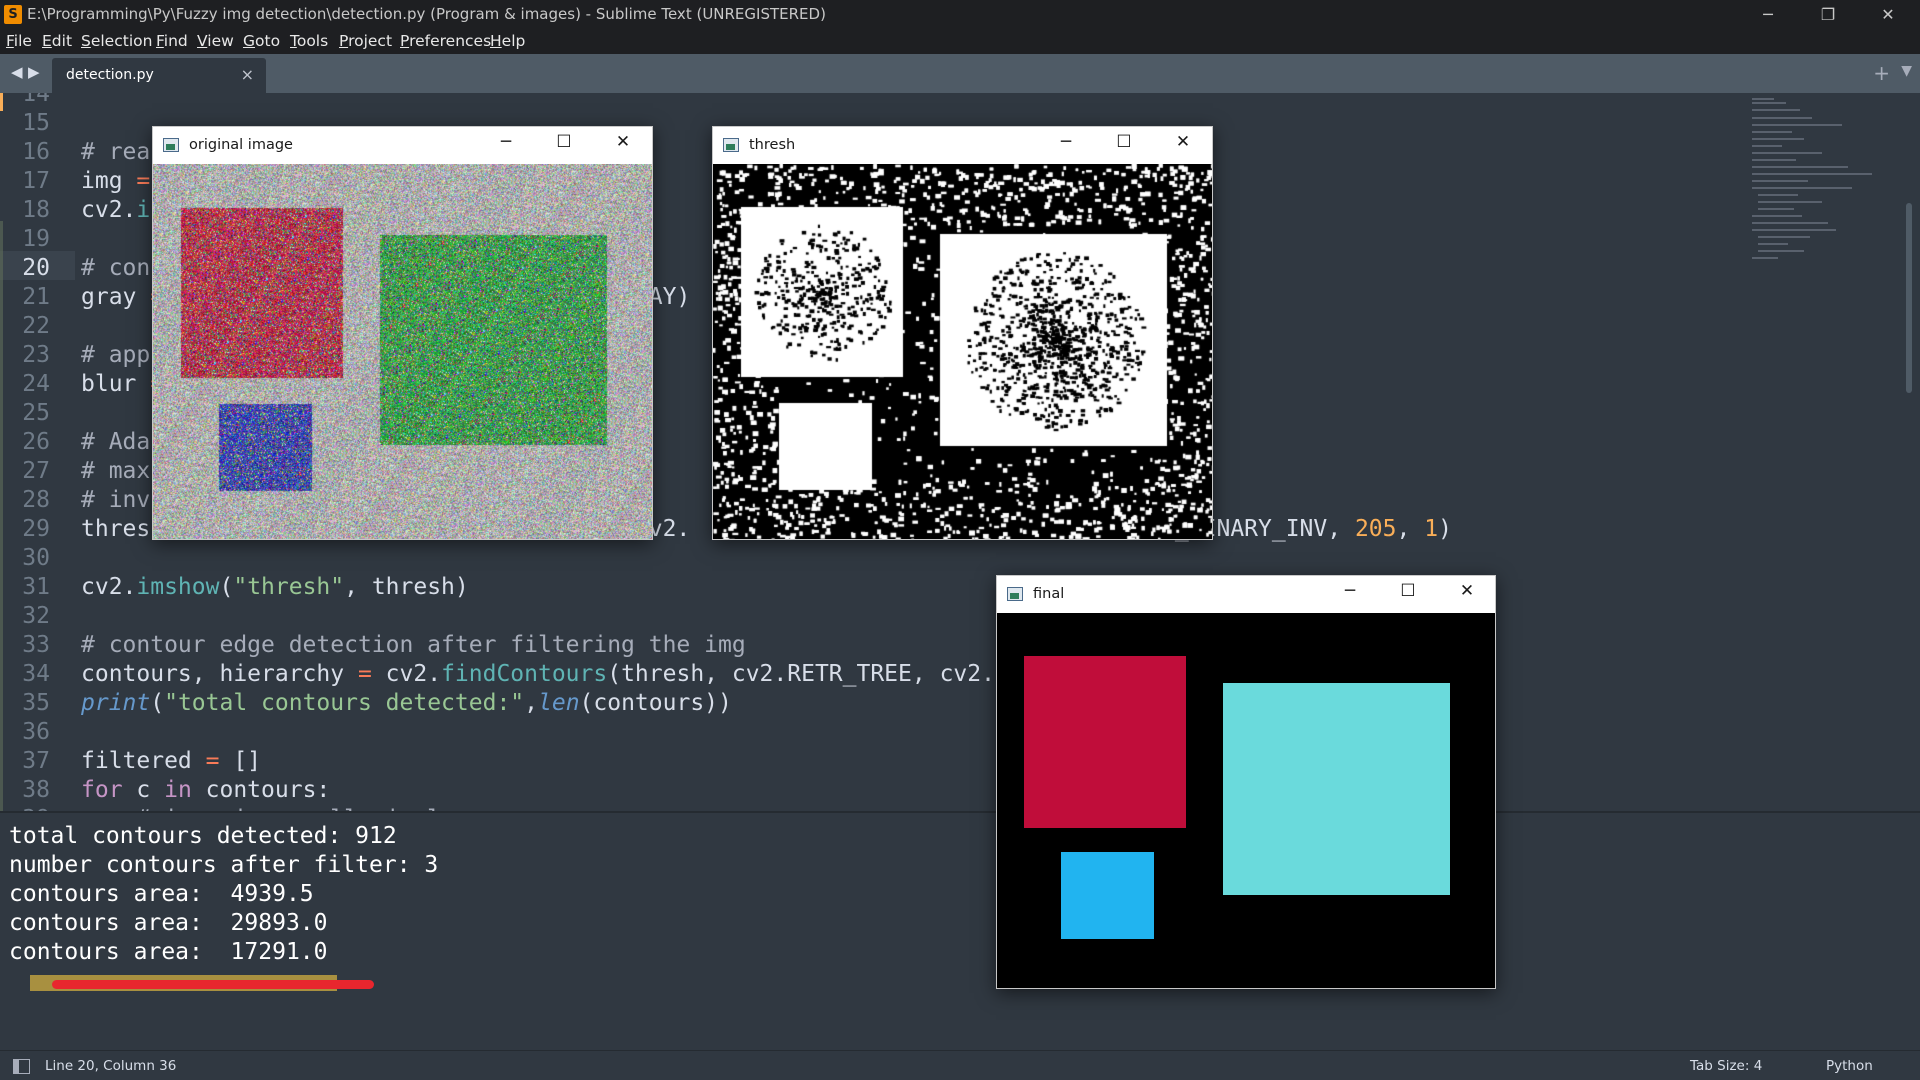 The width and height of the screenshot is (1920, 1080). What do you see at coordinates (36, 181) in the screenshot?
I see `line-number: 17` at bounding box center [36, 181].